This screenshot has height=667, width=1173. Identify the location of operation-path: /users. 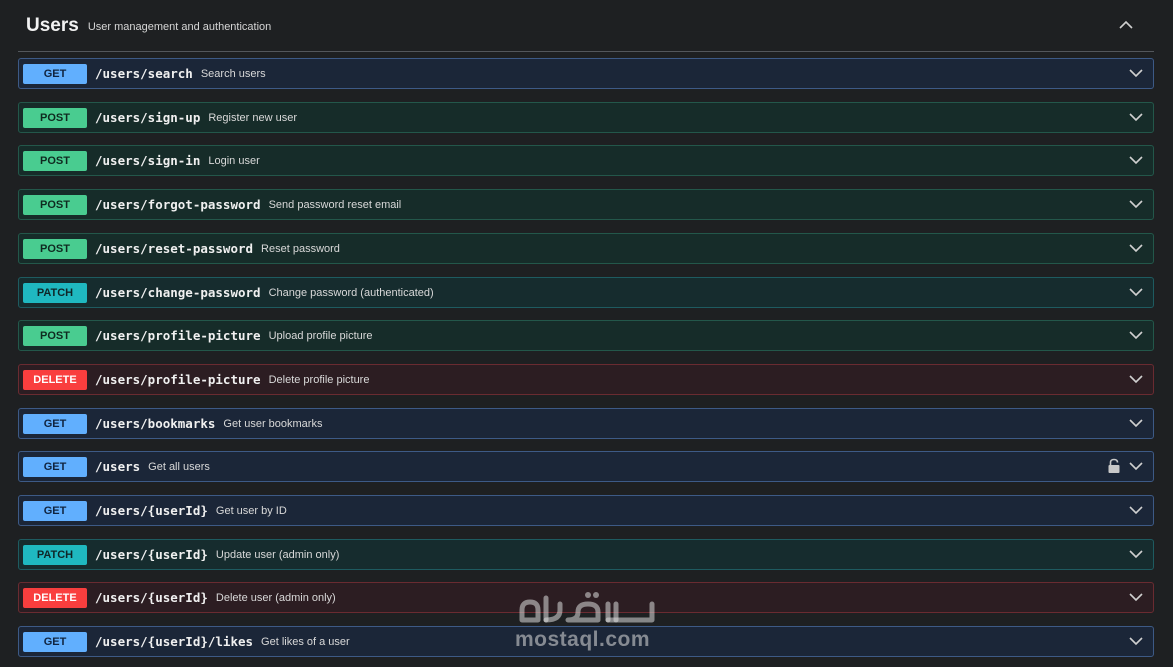
(118, 466).